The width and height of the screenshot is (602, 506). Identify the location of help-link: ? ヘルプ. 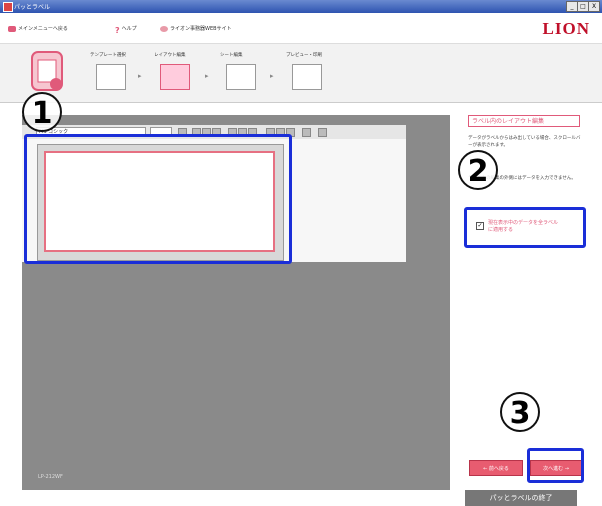
(126, 30).